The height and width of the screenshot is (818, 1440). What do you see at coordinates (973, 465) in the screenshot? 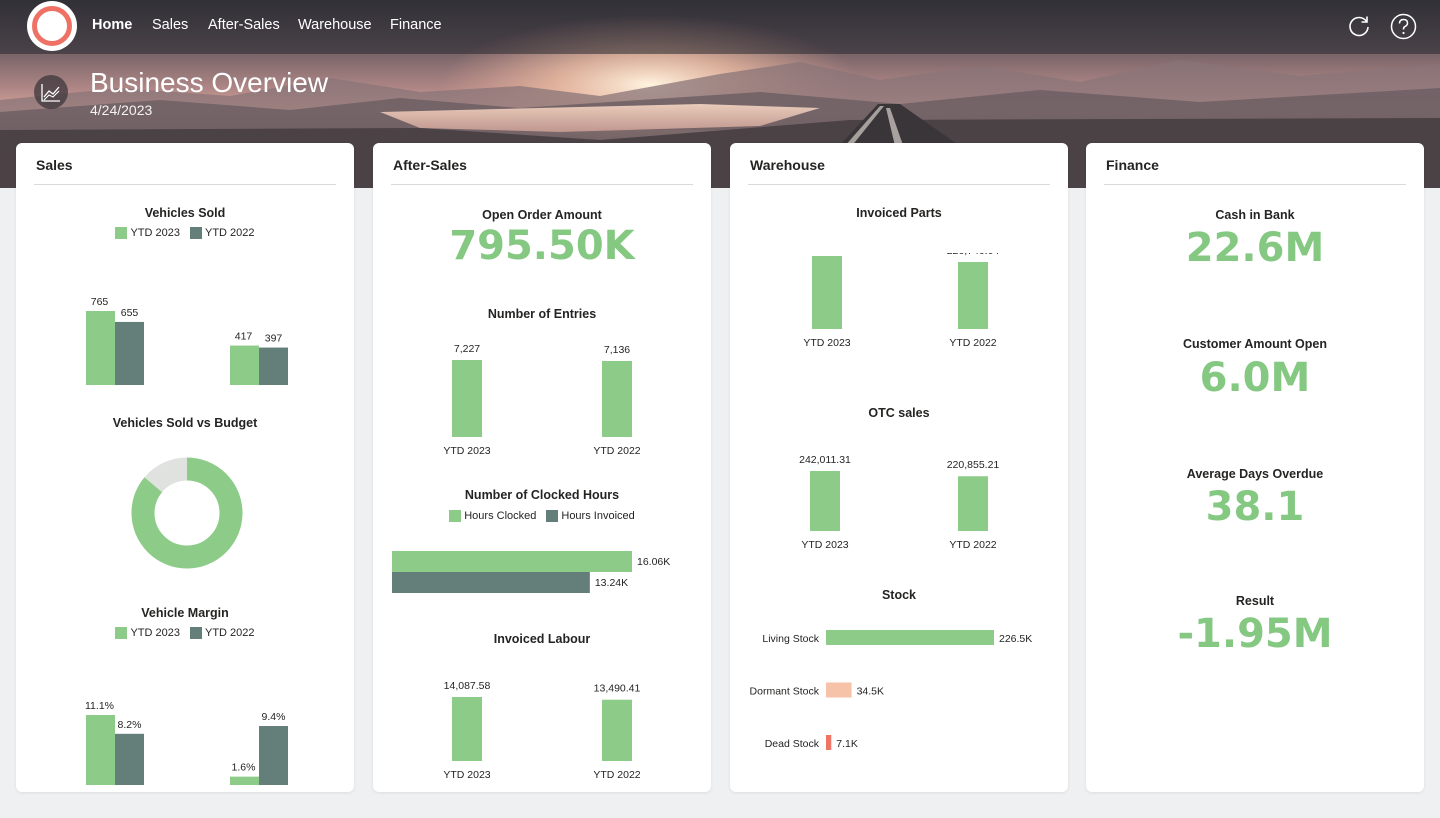
I see `data-label: 220,855.21` at bounding box center [973, 465].